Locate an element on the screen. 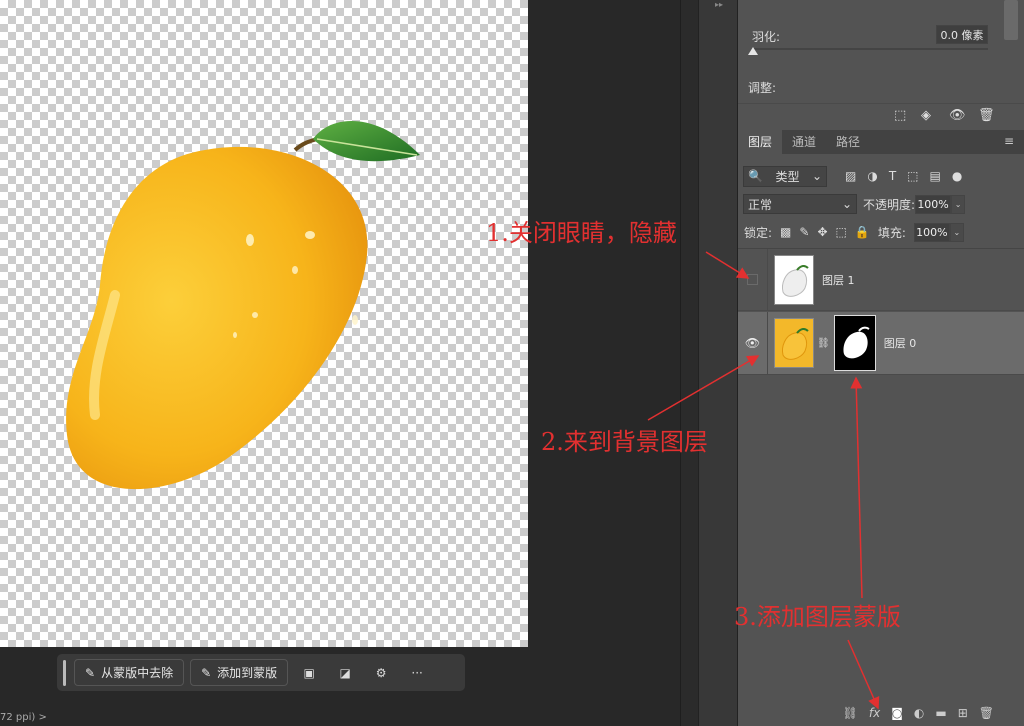 This screenshot has height=726, width=1024. lock-artboard-icon: ⬚ is located at coordinates (841, 232).